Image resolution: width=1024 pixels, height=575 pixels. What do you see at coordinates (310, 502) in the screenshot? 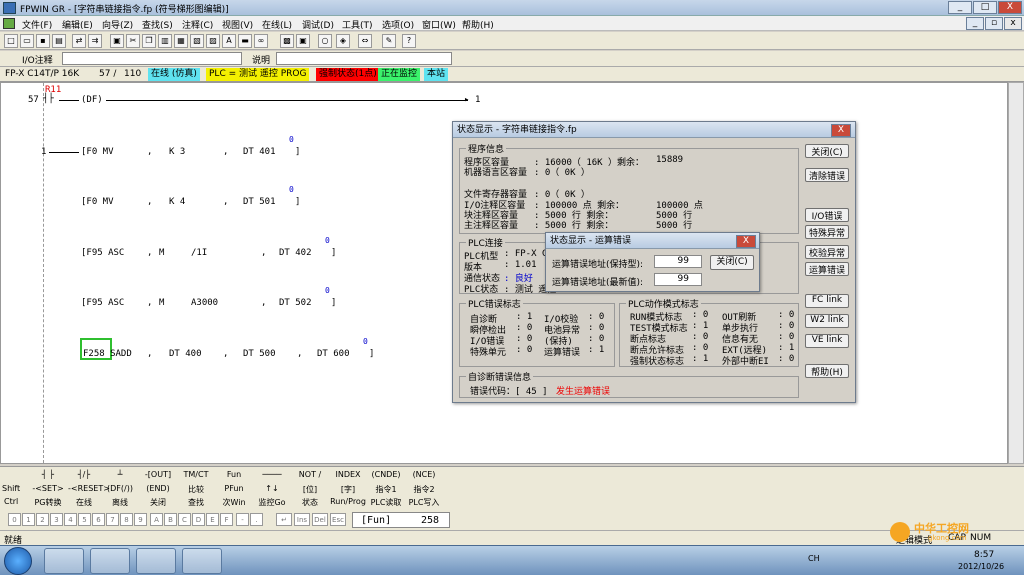
I see `fkey-status: 状态` at bounding box center [310, 502].